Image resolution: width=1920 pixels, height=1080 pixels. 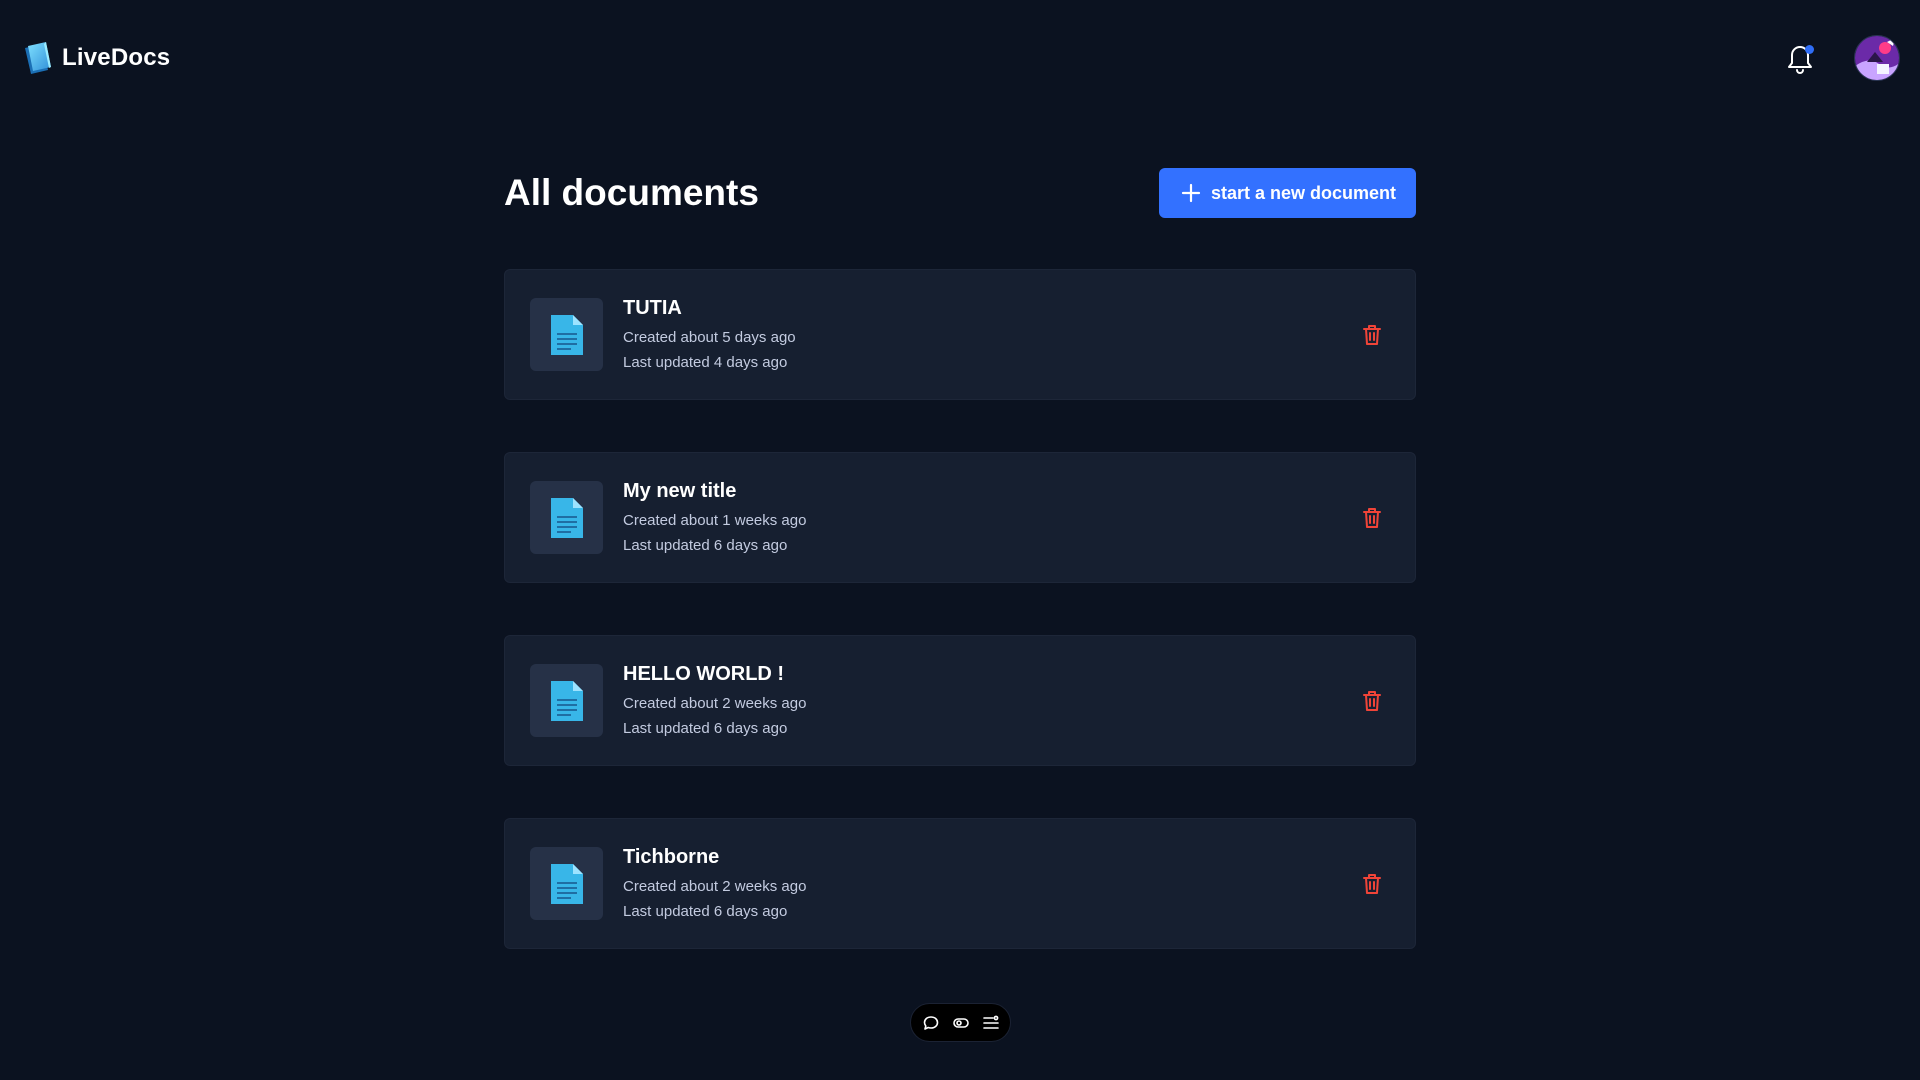 I want to click on document-title: TUTIA, so click(x=652, y=307).